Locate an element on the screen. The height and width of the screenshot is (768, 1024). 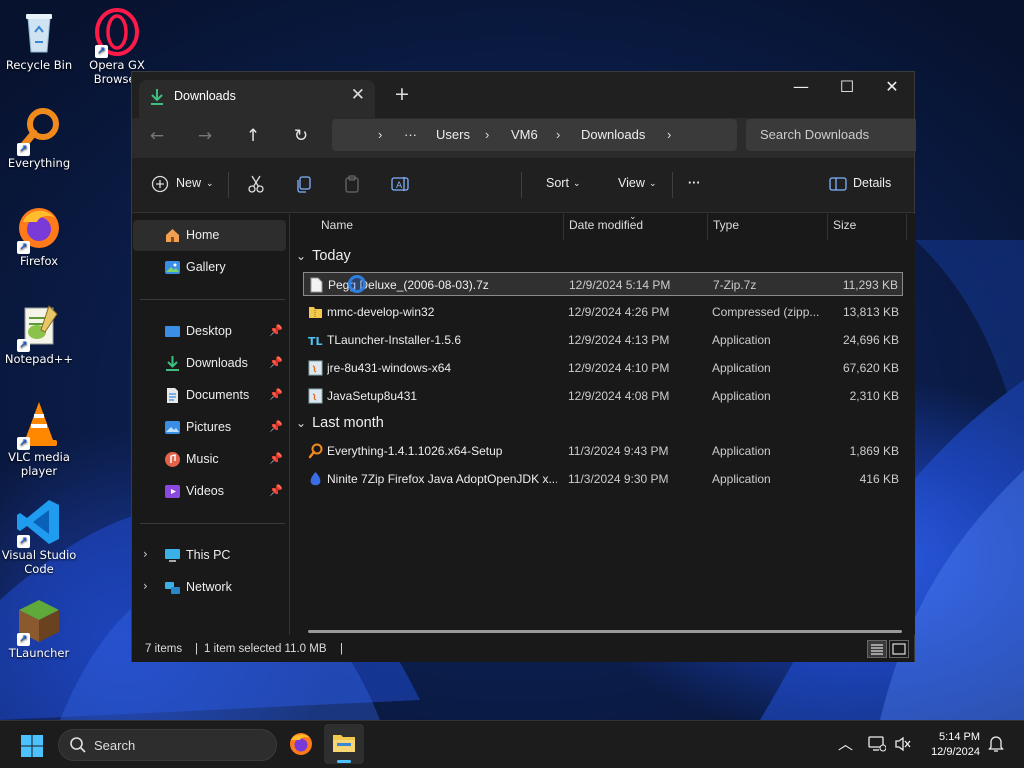
tlauncher-icon: ↗ is located at coordinates (39, 621).